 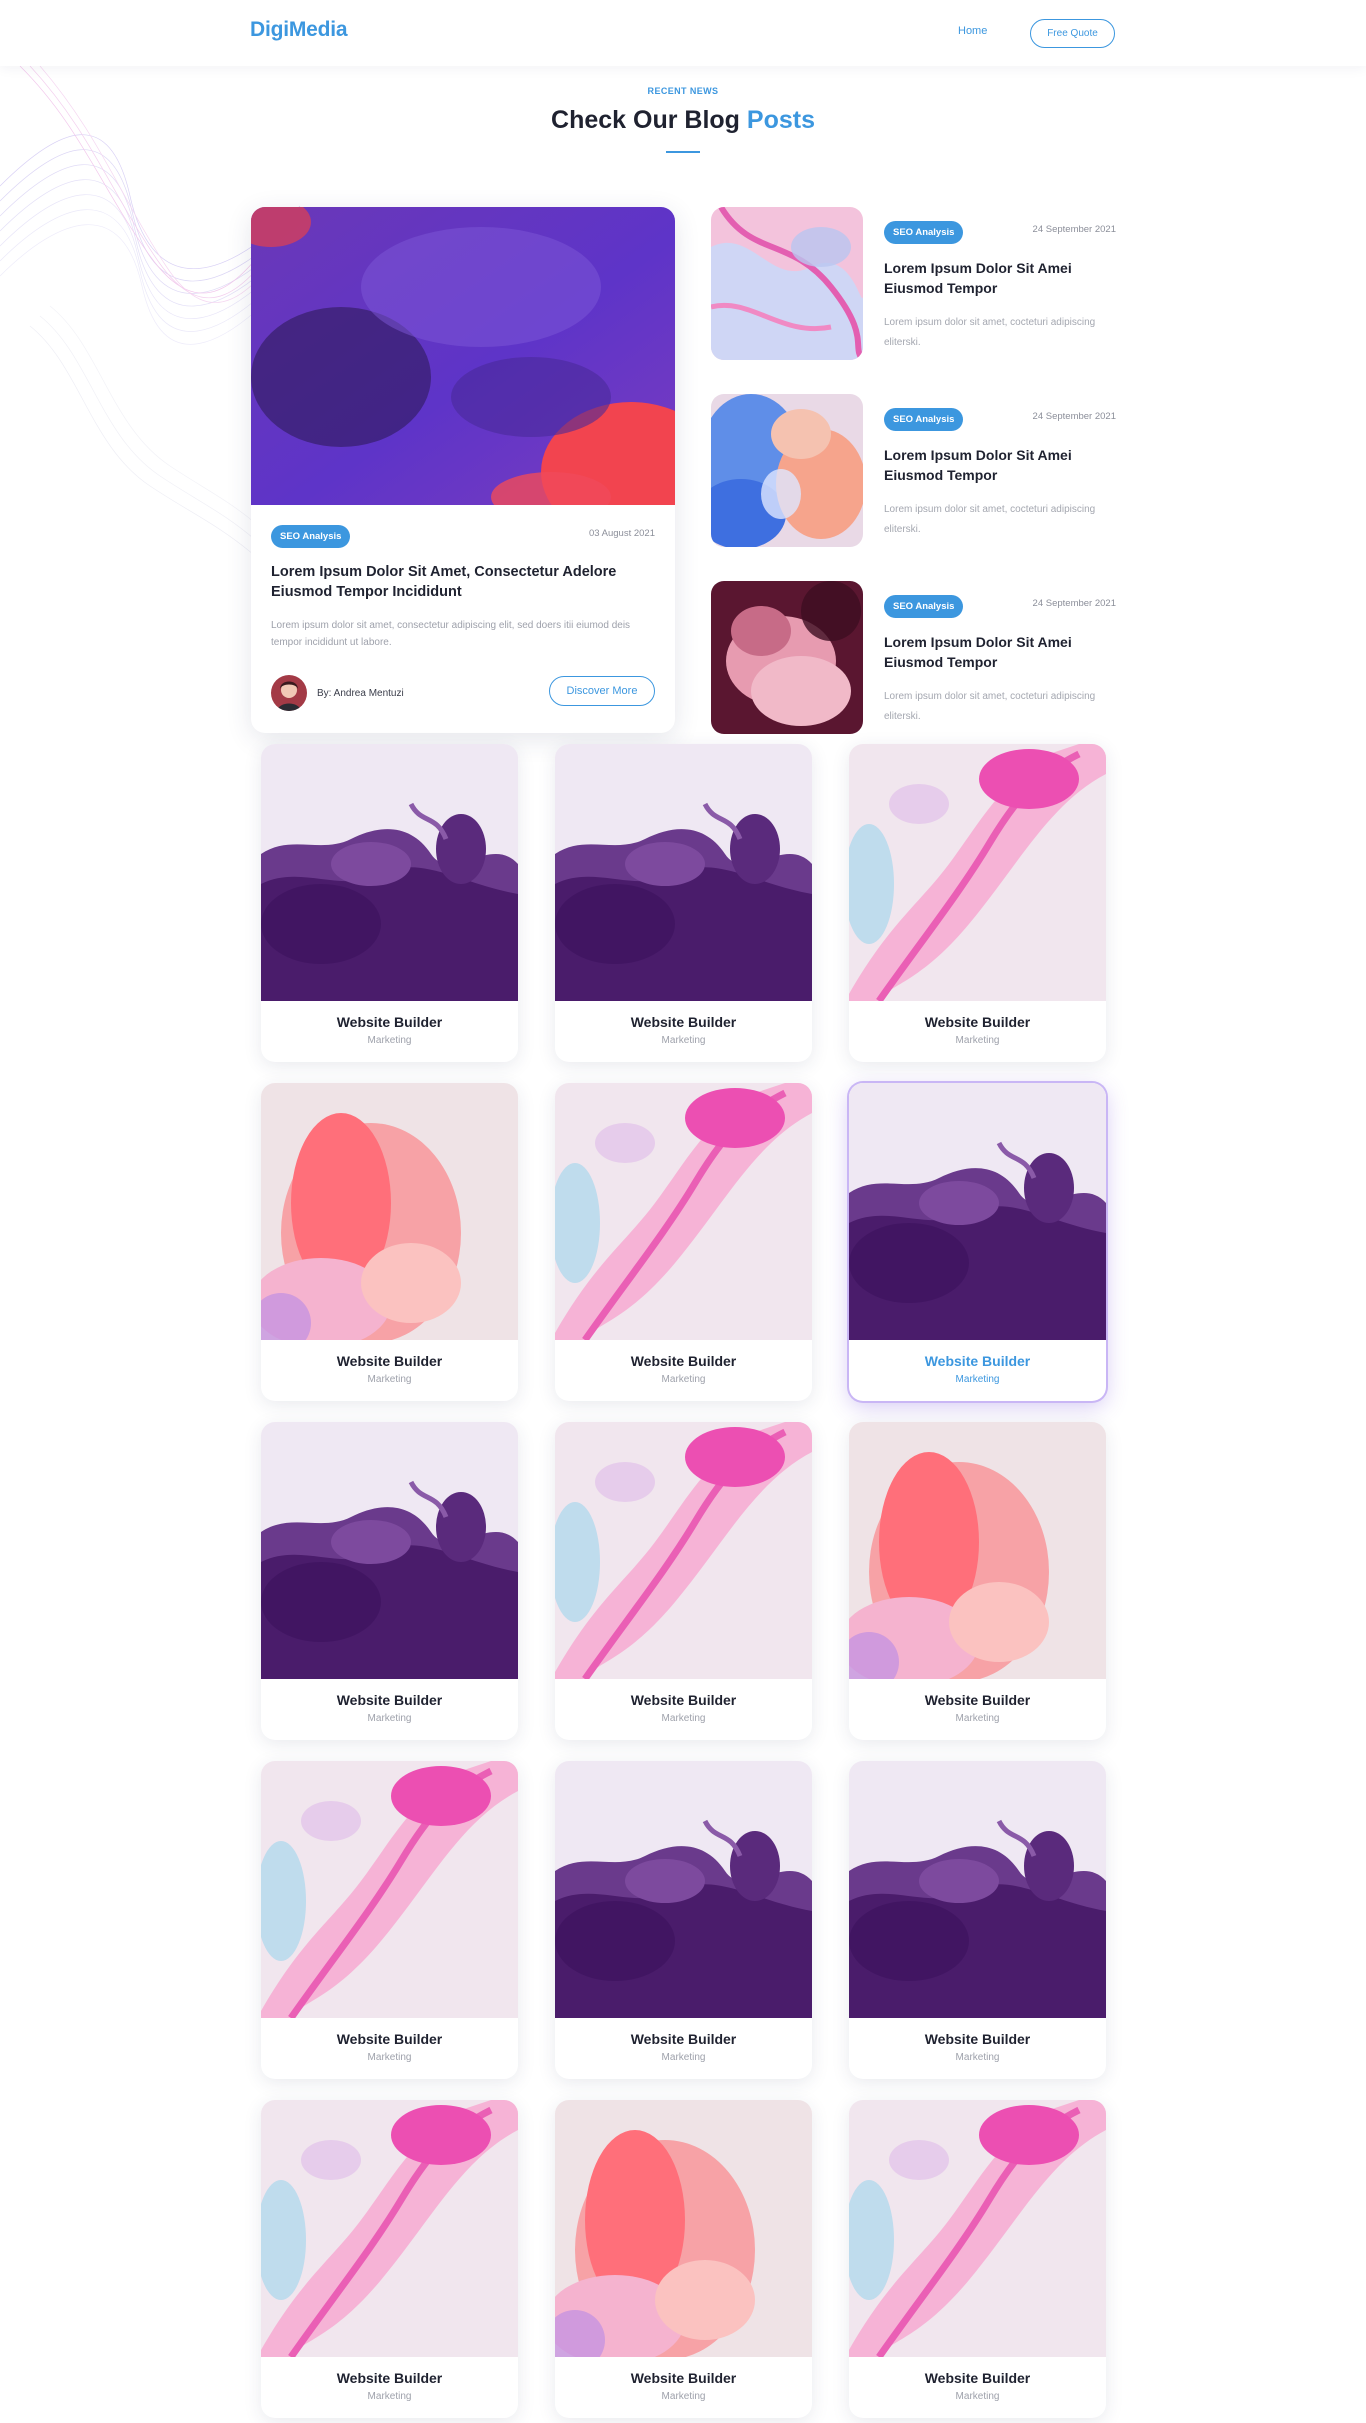 What do you see at coordinates (463, 356) in the screenshot?
I see `featured-post-image` at bounding box center [463, 356].